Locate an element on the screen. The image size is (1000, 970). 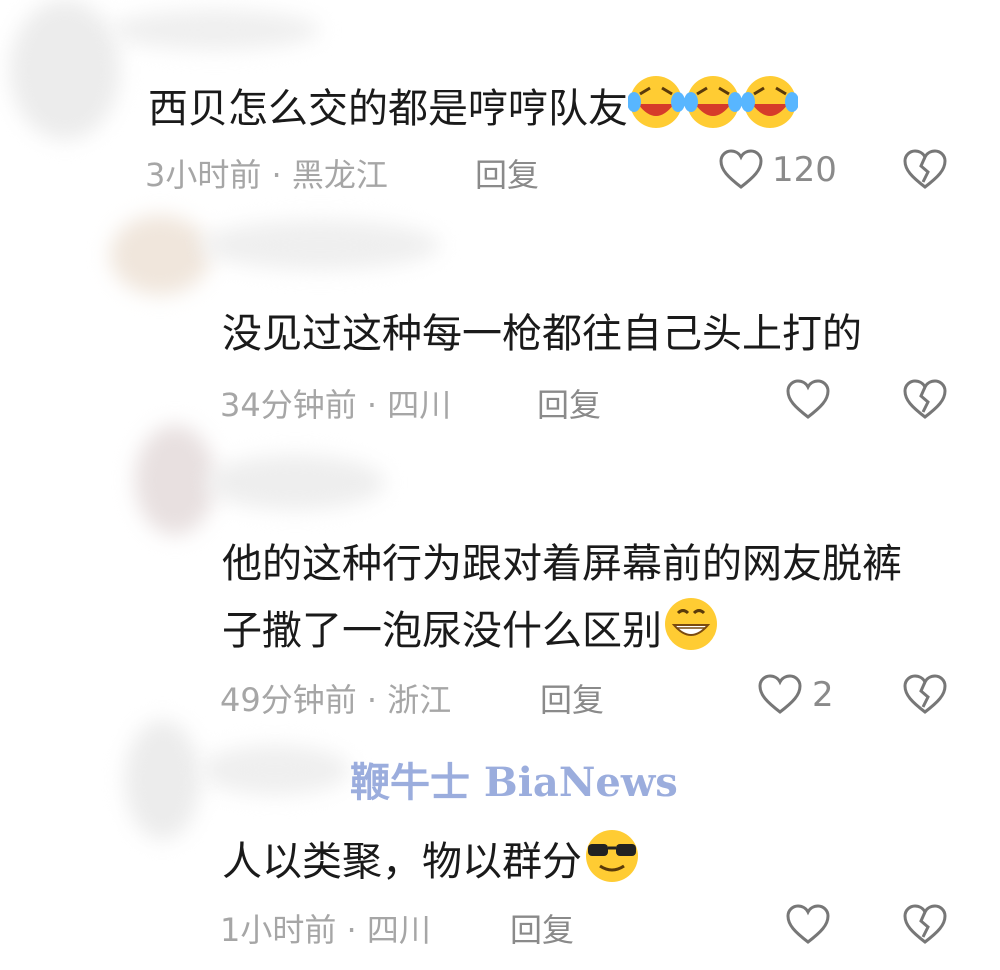
like-count: 2 is located at coordinates (823, 695).